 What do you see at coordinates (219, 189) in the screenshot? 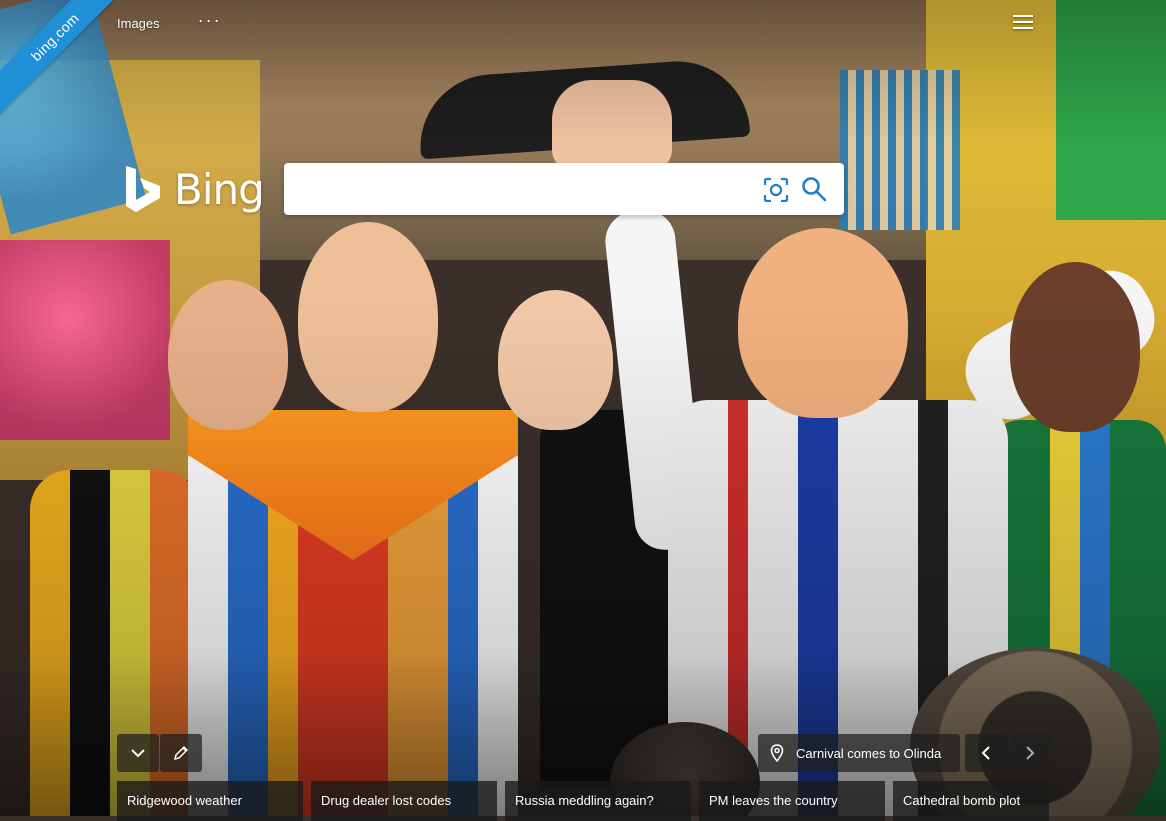
I see `bing-logo-text: Bing` at bounding box center [219, 189].